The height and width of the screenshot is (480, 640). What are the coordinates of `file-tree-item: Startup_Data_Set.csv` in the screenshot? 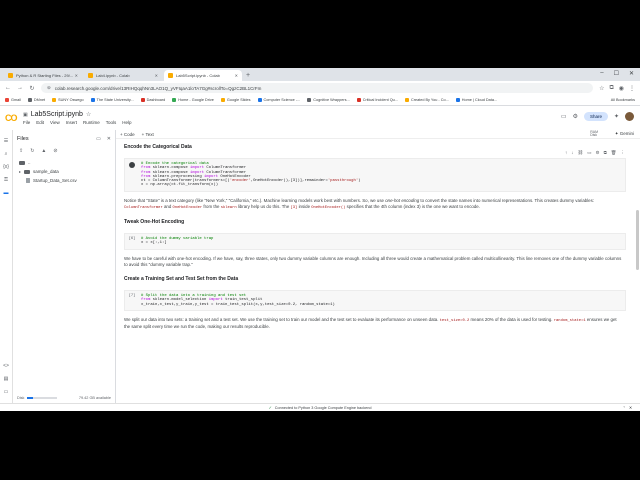 It's located at (64, 180).